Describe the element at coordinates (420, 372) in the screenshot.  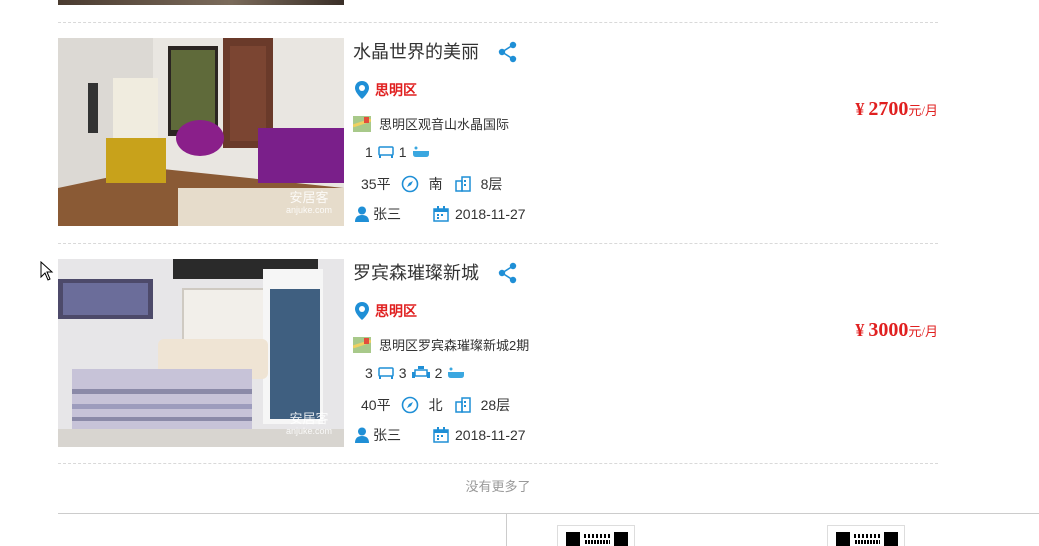
I see `sofa-icon` at that location.